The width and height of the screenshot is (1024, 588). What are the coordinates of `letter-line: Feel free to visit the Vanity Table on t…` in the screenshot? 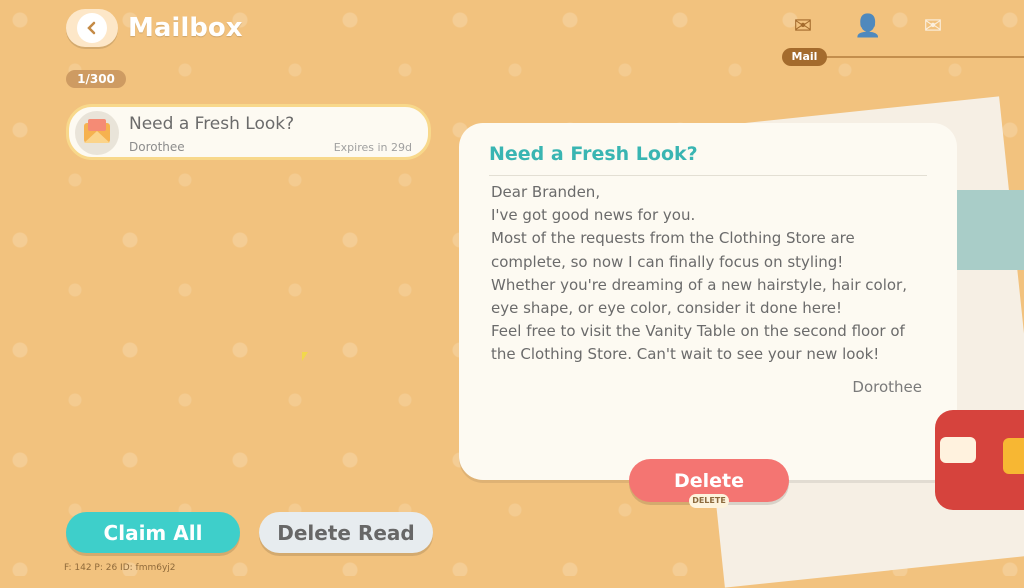 It's located at (698, 331).